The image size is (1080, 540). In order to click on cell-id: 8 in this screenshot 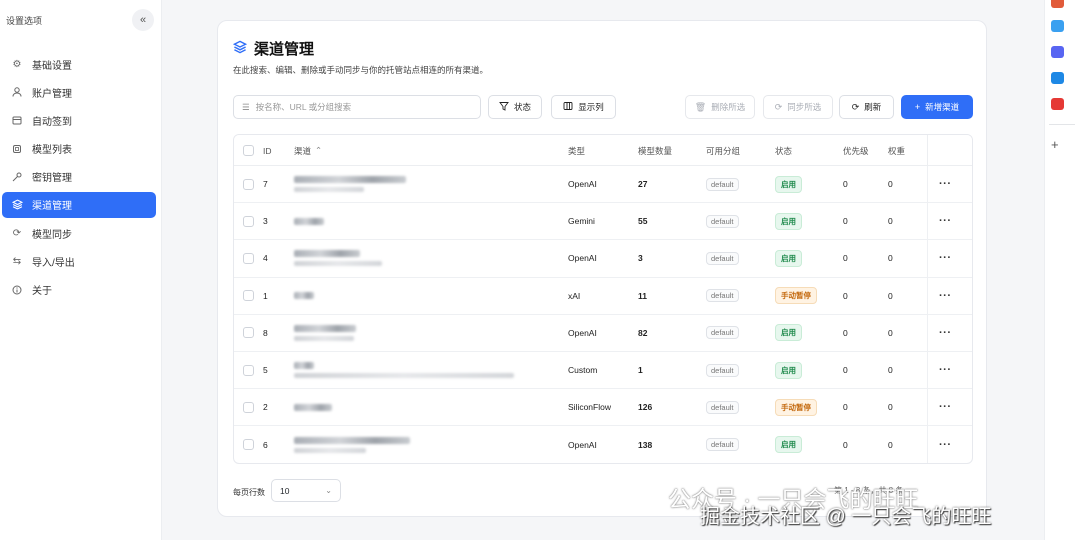, I will do `click(265, 332)`.